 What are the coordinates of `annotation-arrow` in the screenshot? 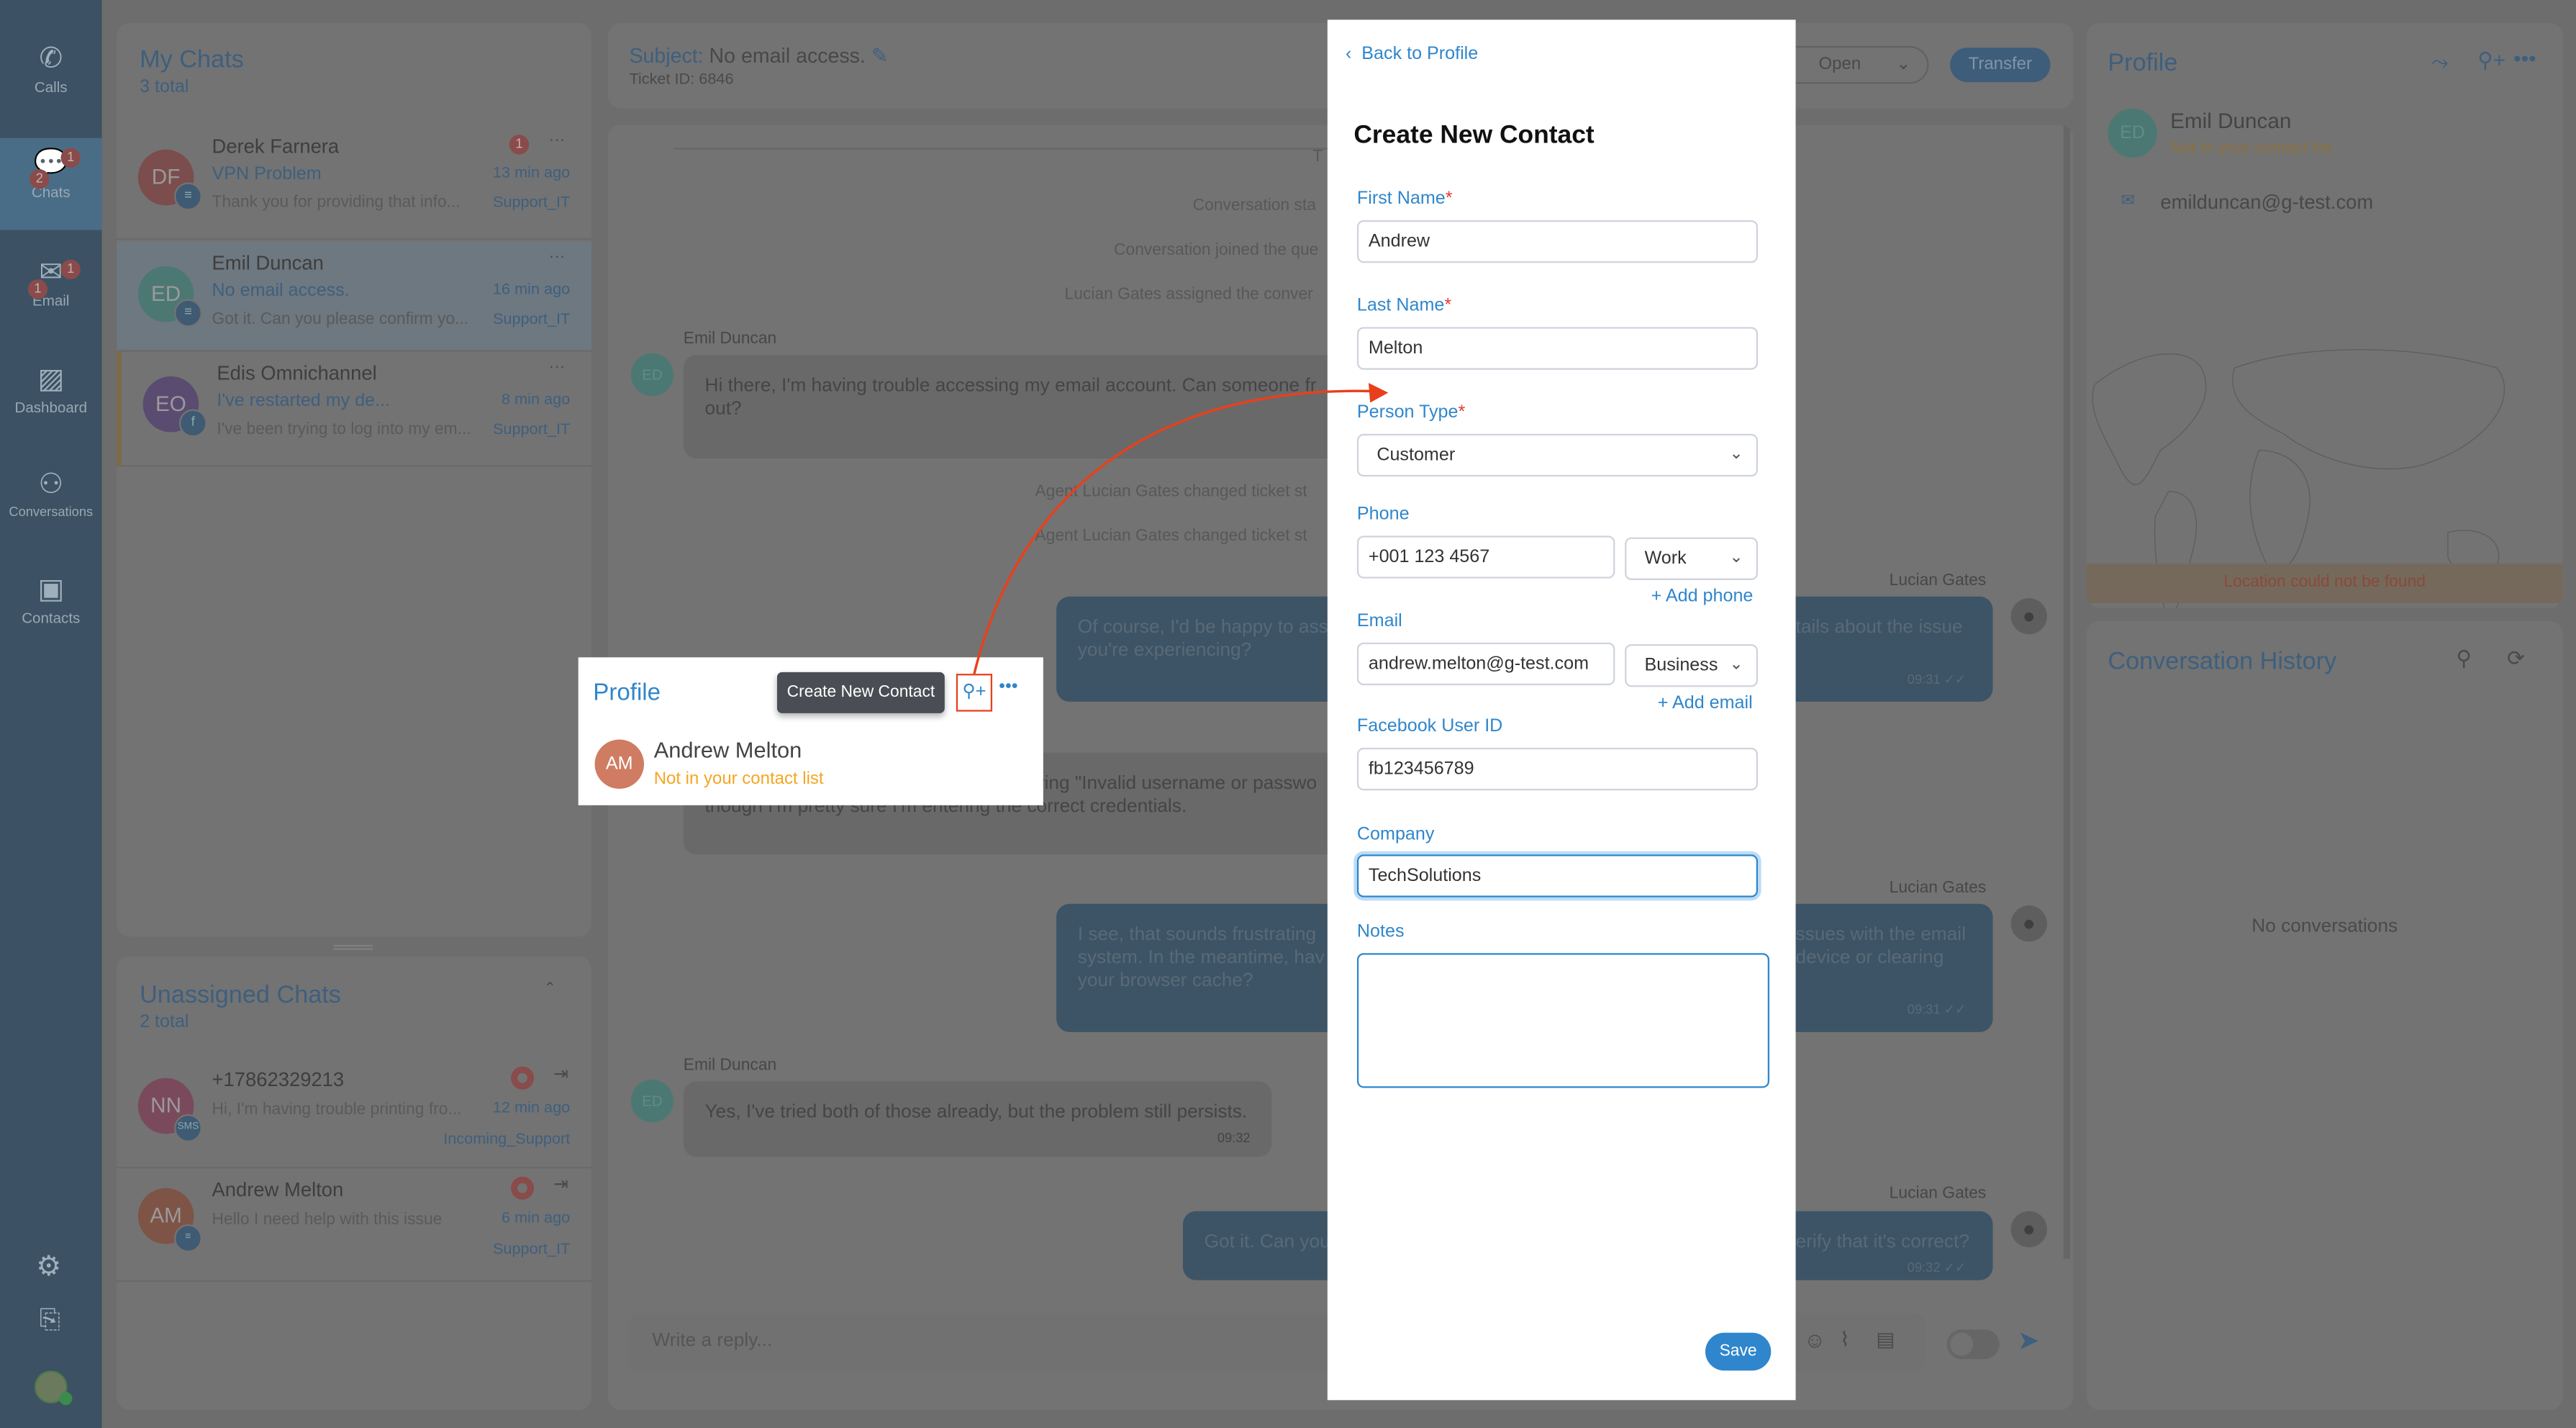 It's located at (1181, 528).